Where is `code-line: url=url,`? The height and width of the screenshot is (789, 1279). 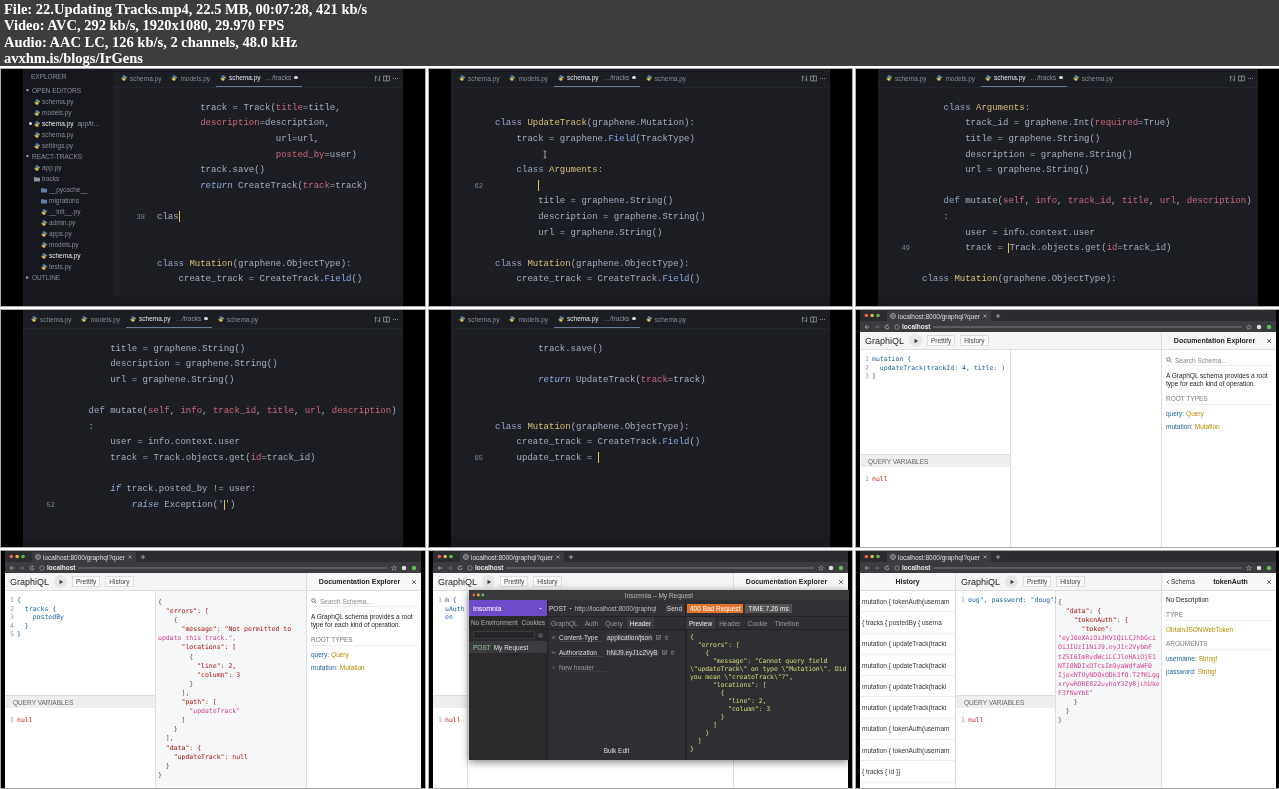 code-line: url=url, is located at coordinates (297, 139).